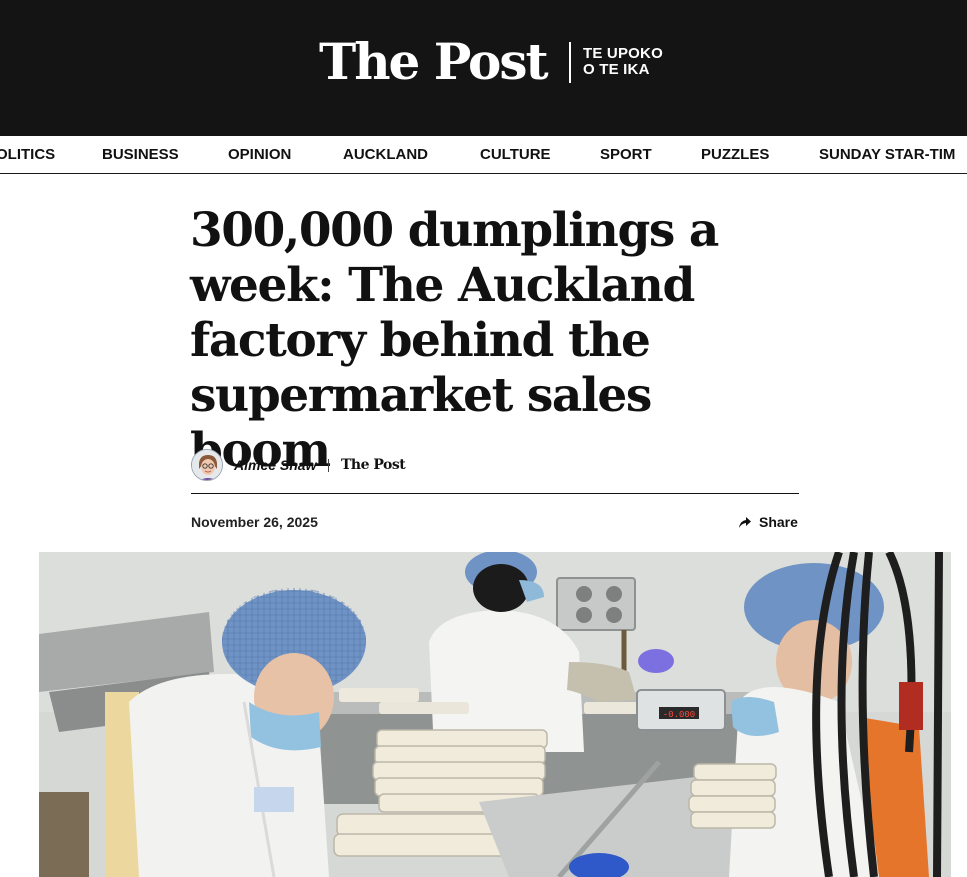 The height and width of the screenshot is (877, 967). Describe the element at coordinates (373, 465) in the screenshot. I see `publication-logo: The Post` at that location.